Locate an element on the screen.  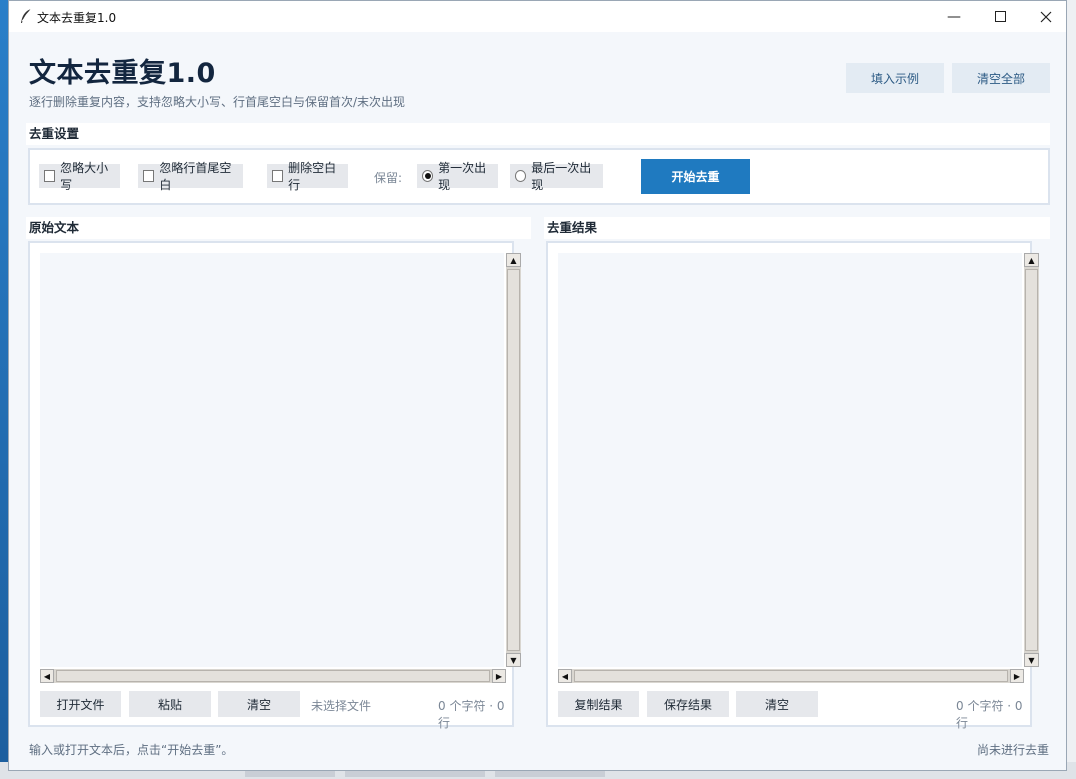
background-window-edge is located at coordinates (1071, 389).